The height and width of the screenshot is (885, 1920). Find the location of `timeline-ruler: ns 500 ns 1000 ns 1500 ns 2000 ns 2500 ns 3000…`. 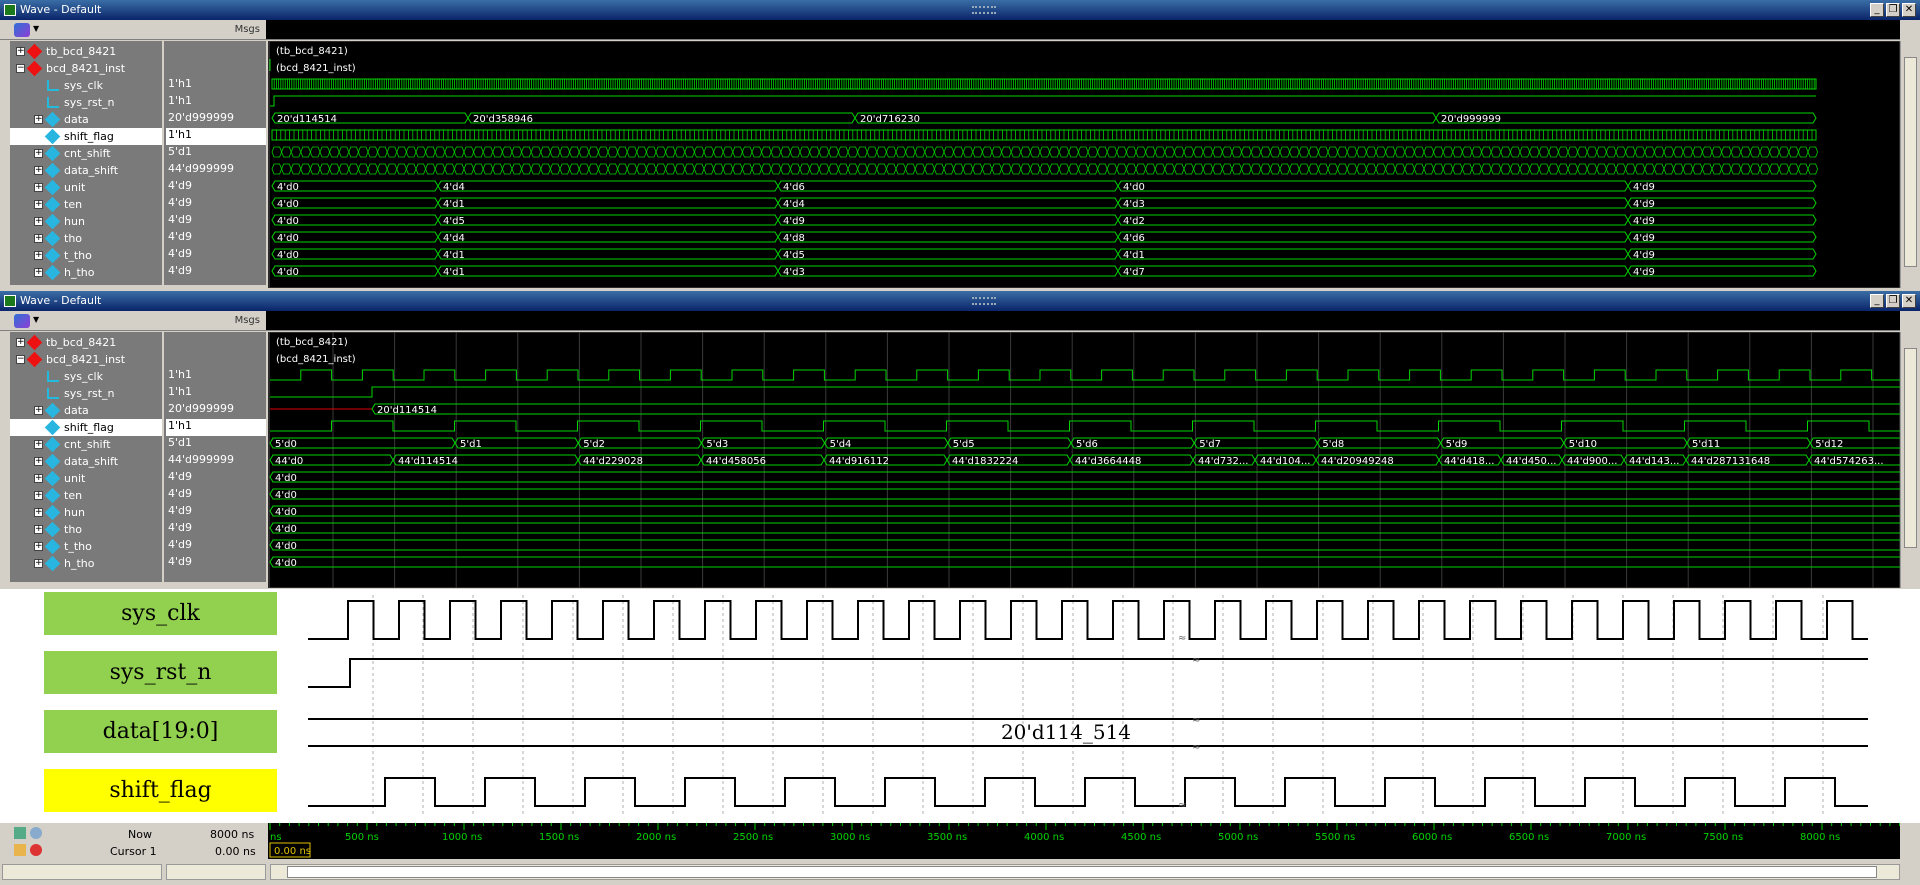

timeline-ruler: ns 500 ns 1000 ns 1500 ns 2000 ns 2500 ns 3000… is located at coordinates (1084, 841).